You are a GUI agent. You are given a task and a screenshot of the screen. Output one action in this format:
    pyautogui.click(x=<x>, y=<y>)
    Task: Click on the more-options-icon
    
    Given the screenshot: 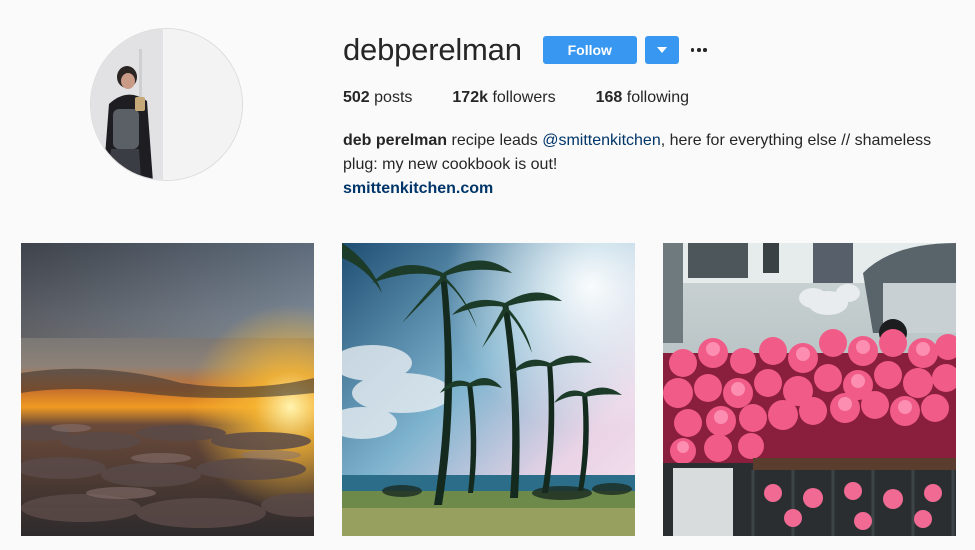 What is the action you would take?
    pyautogui.click(x=698, y=50)
    